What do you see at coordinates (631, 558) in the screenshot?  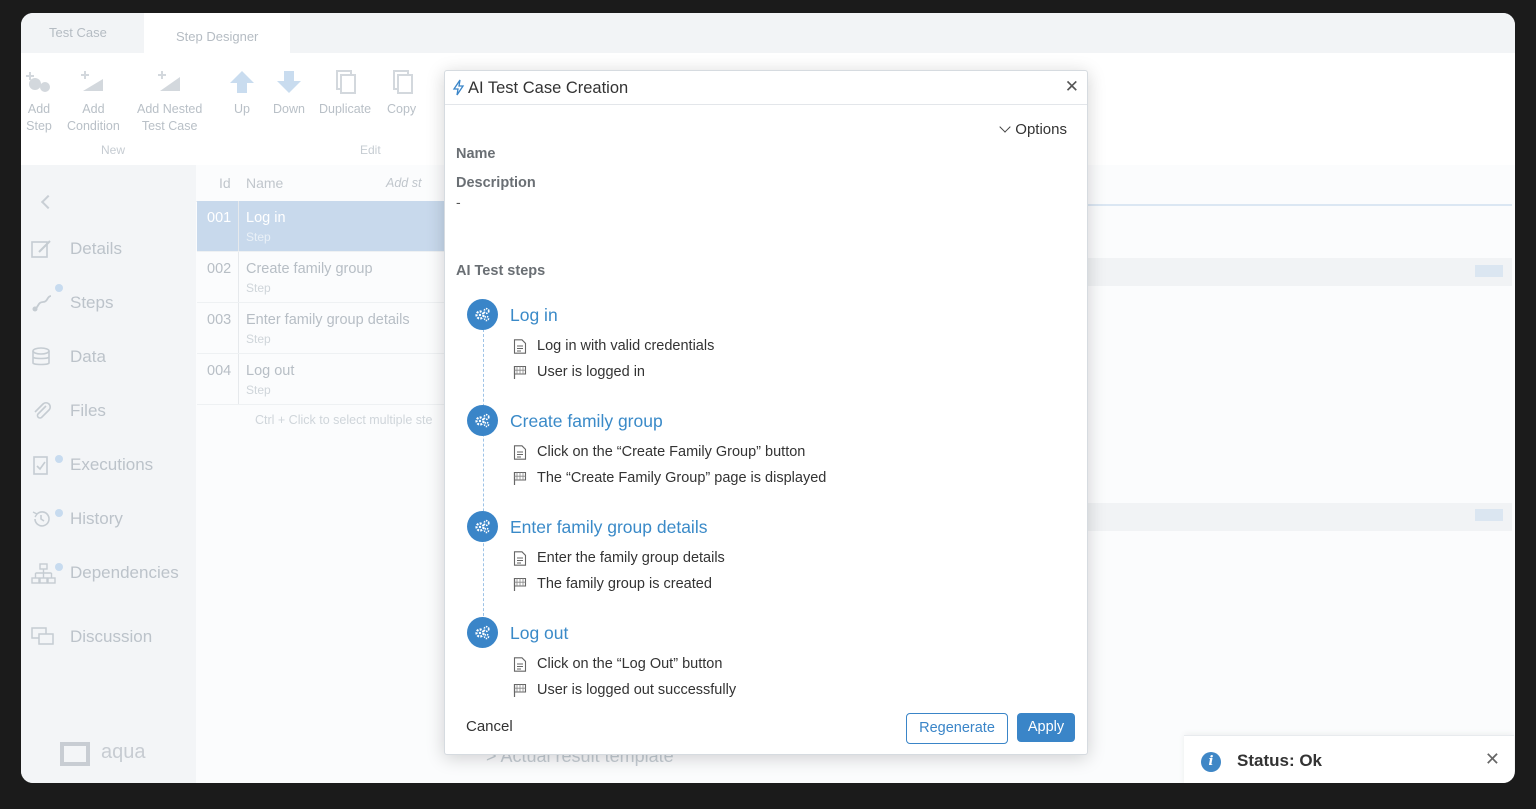 I see `step-action-text: Enter the family group details` at bounding box center [631, 558].